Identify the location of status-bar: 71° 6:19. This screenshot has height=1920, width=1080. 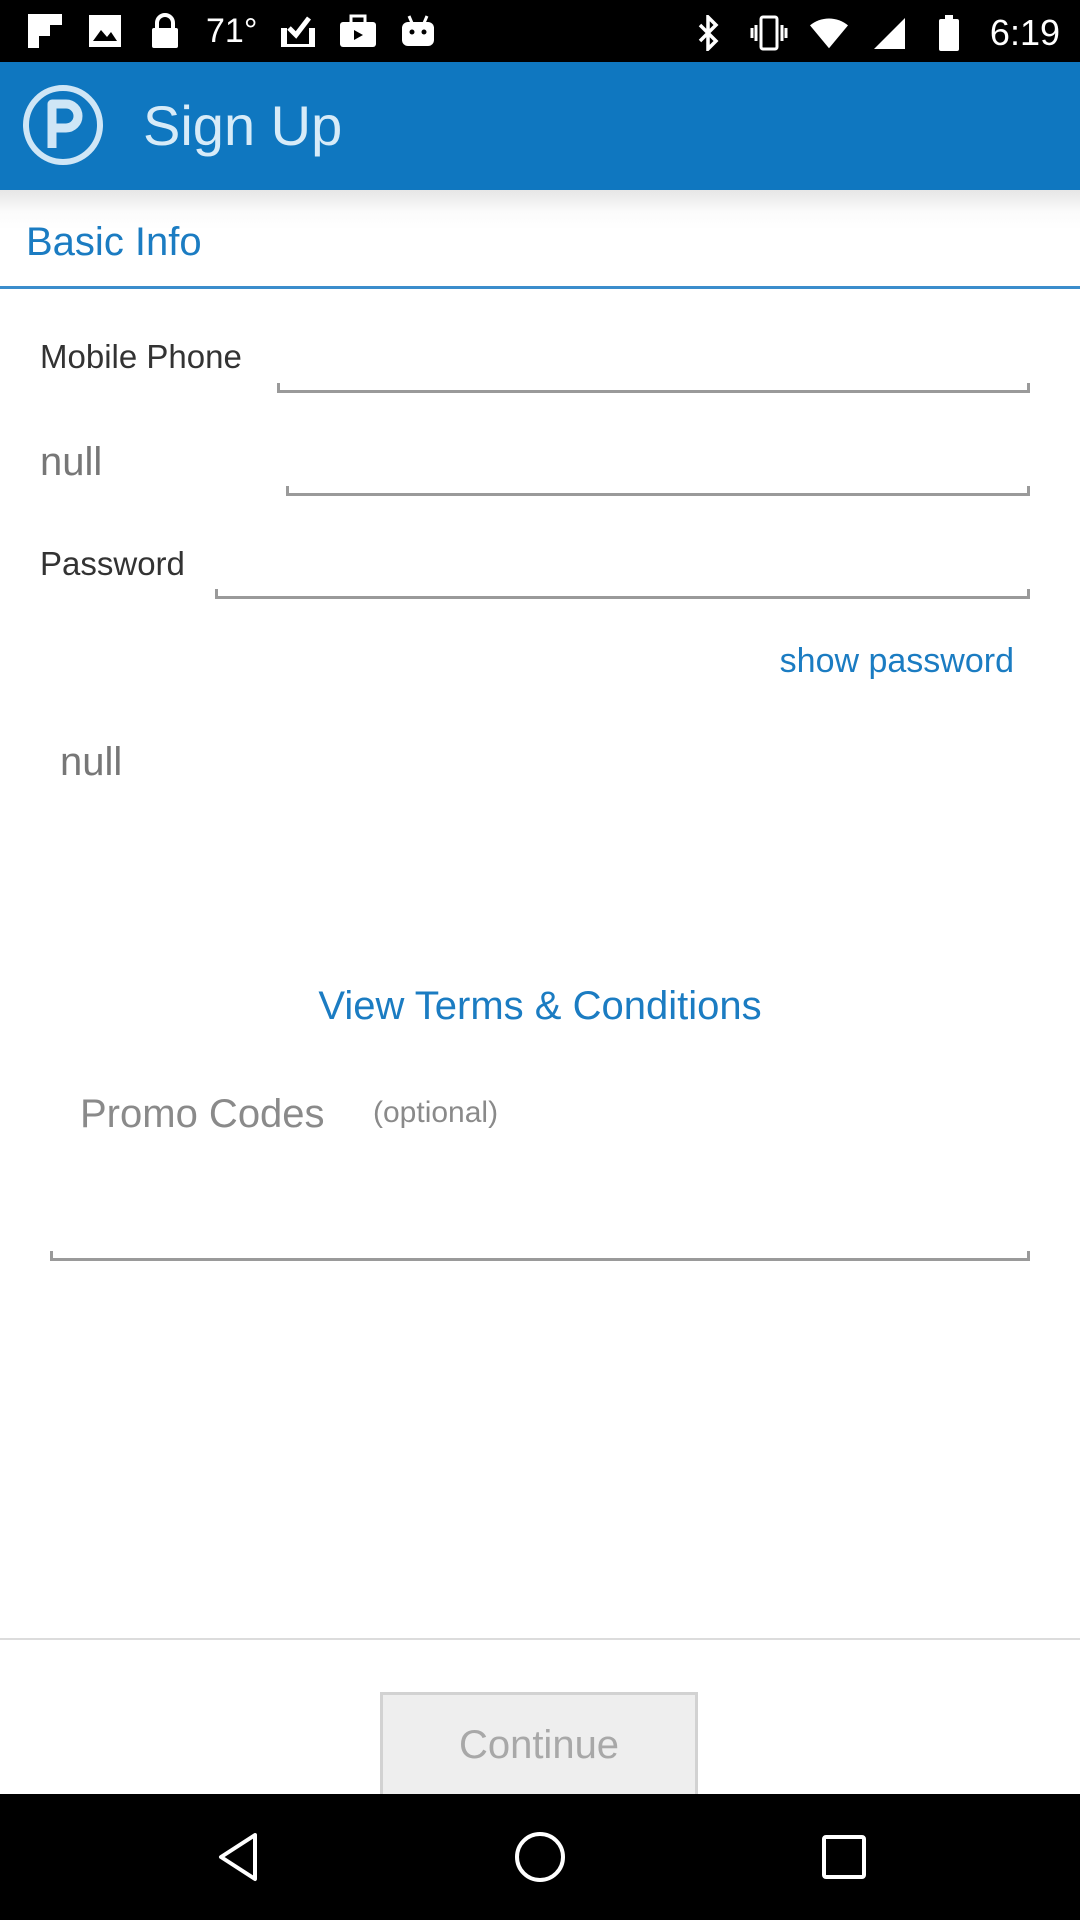
(540, 31).